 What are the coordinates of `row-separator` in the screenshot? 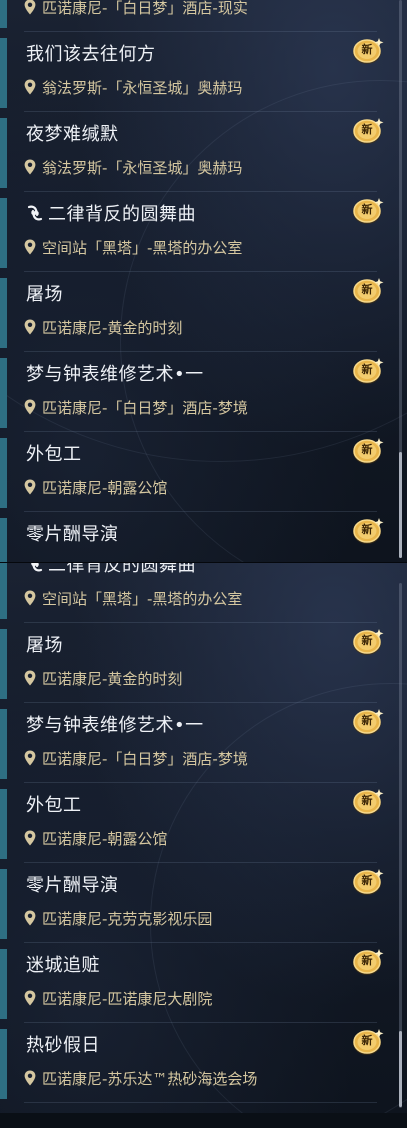 It's located at (200, 1102).